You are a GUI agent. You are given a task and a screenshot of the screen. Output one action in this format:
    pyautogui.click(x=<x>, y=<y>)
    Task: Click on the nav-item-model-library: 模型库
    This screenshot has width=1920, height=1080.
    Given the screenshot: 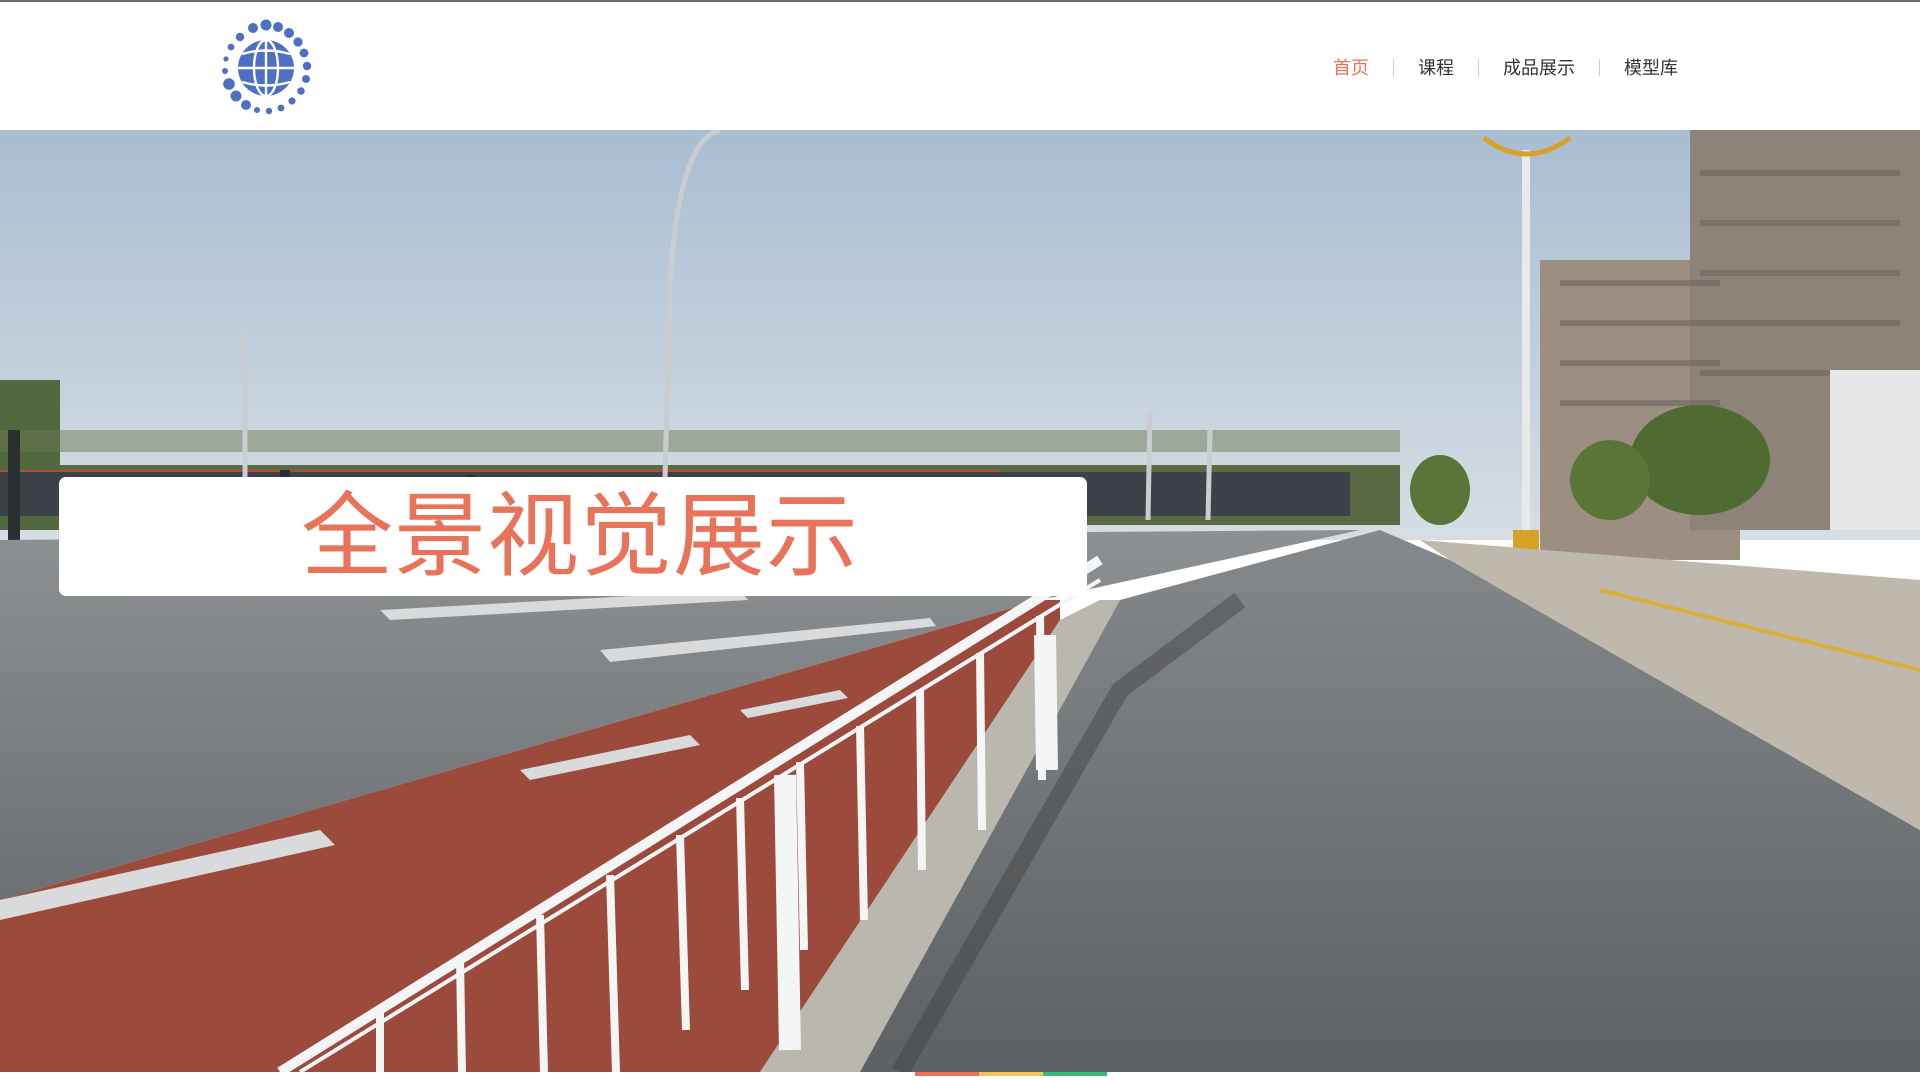 What is the action you would take?
    pyautogui.click(x=1651, y=67)
    